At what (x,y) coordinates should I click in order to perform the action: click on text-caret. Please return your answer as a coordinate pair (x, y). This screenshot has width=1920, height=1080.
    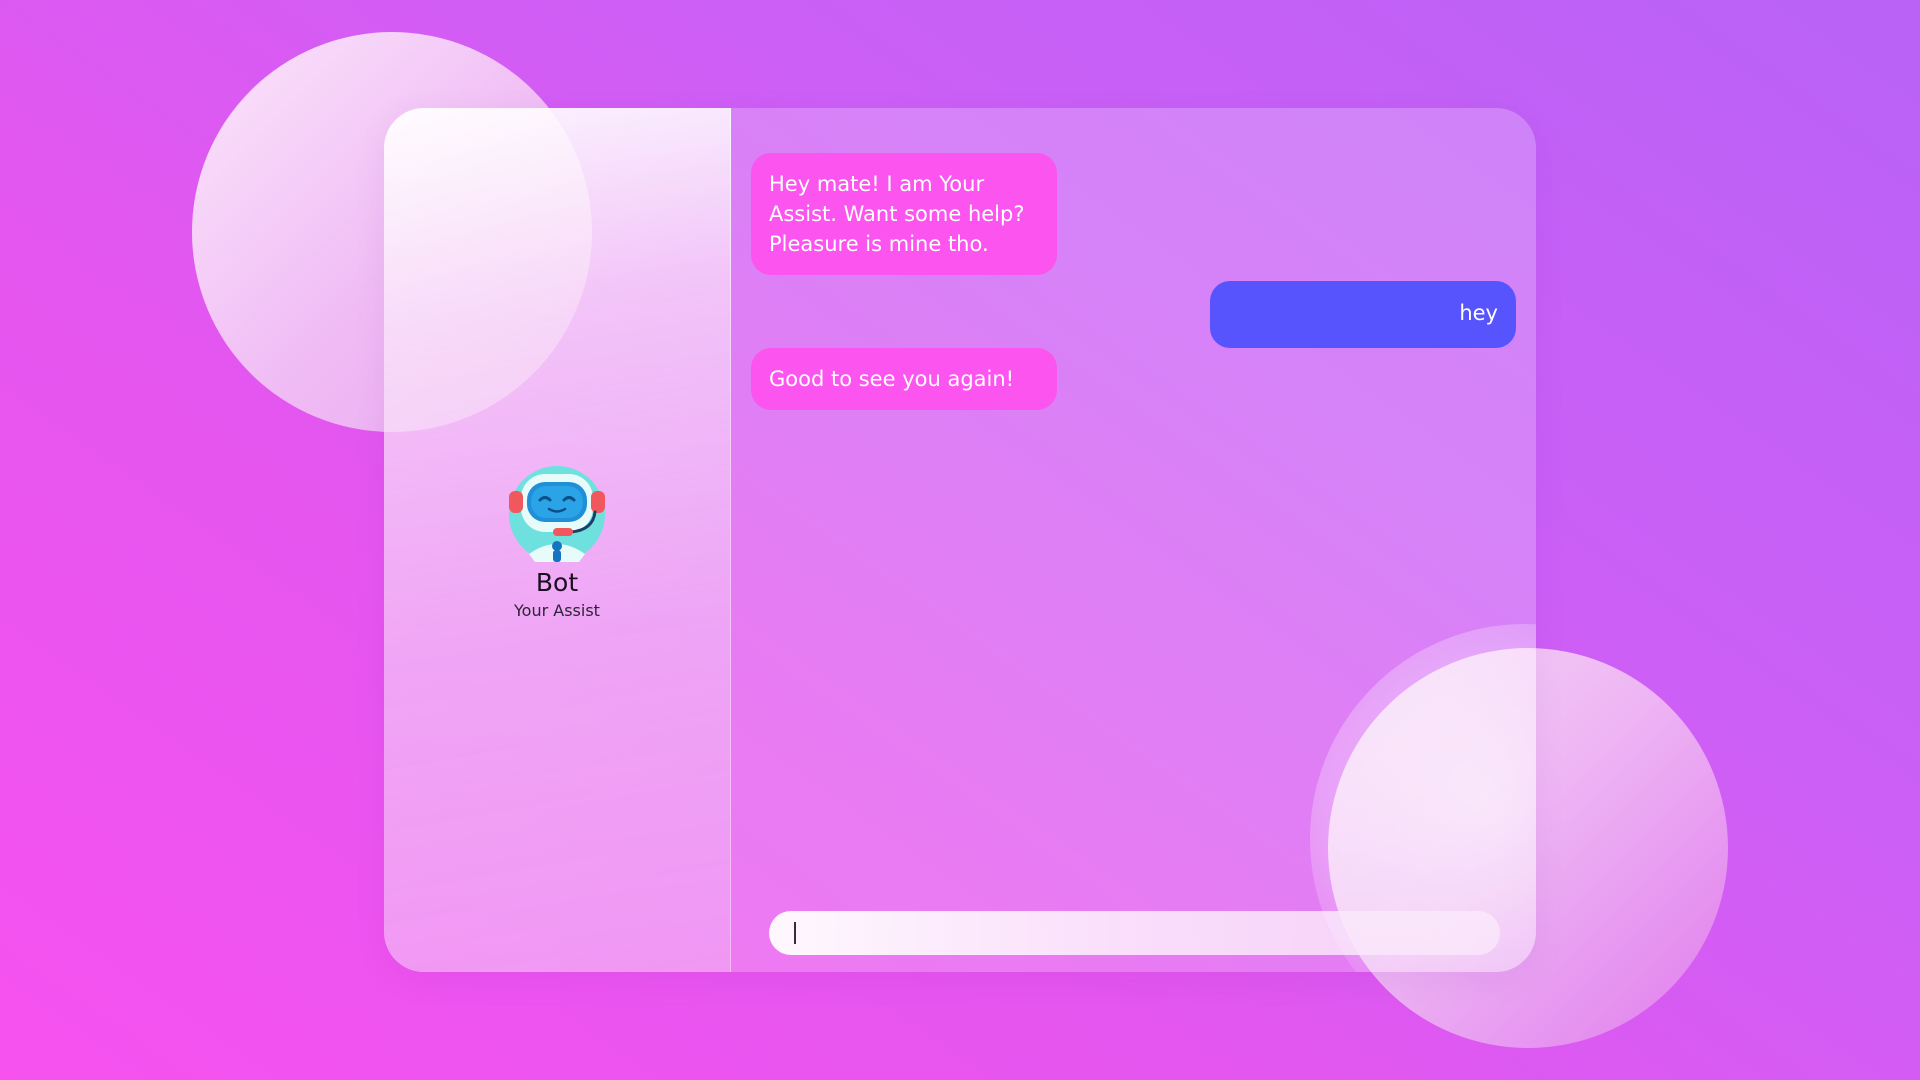
    Looking at the image, I should click on (795, 933).